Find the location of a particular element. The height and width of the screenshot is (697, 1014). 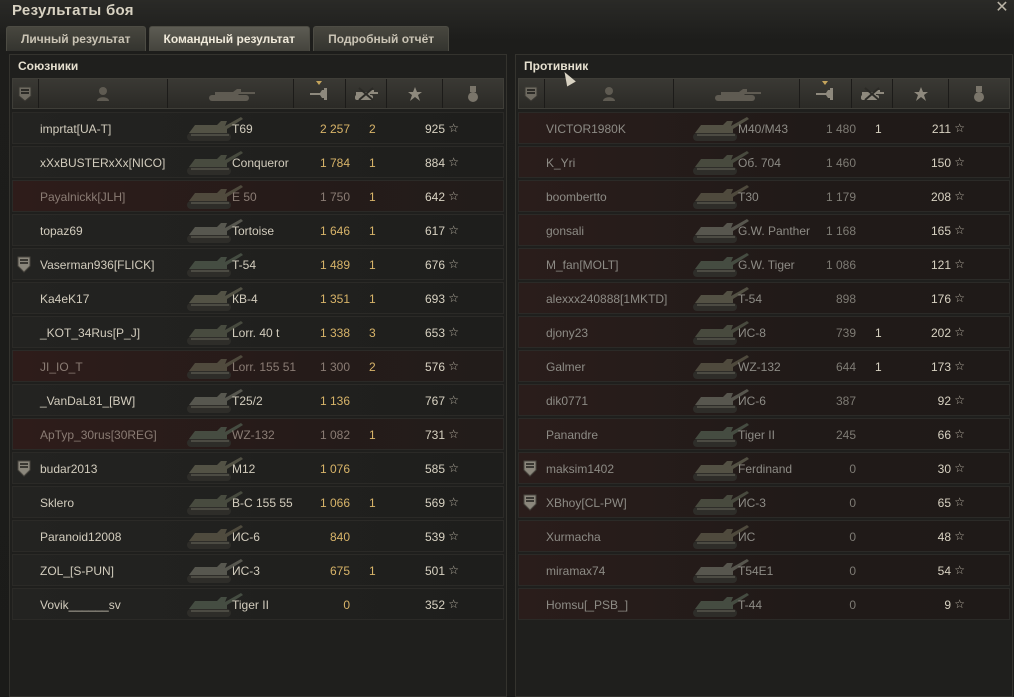

medal-icon is located at coordinates (473, 94).